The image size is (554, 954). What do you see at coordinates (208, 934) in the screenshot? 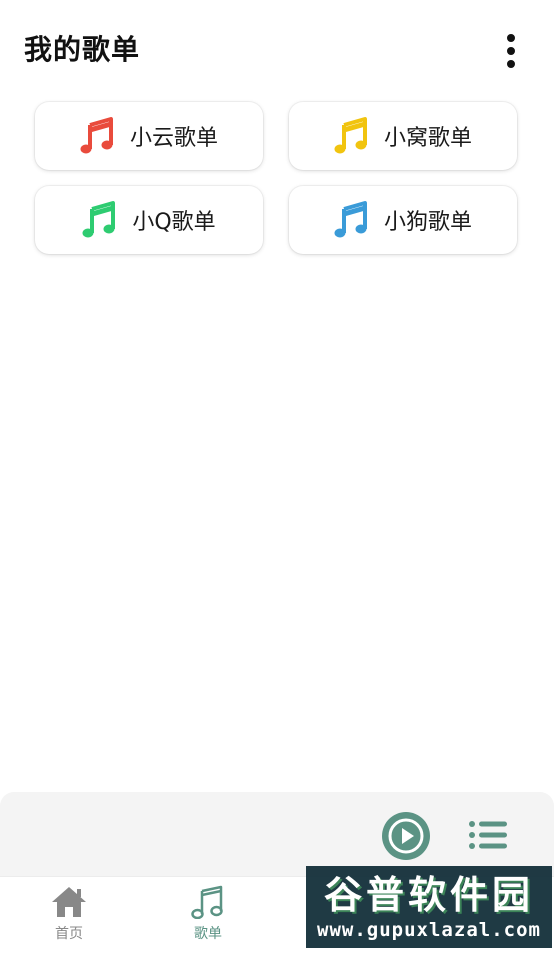
I see `tab-playlist-label: 歌单` at bounding box center [208, 934].